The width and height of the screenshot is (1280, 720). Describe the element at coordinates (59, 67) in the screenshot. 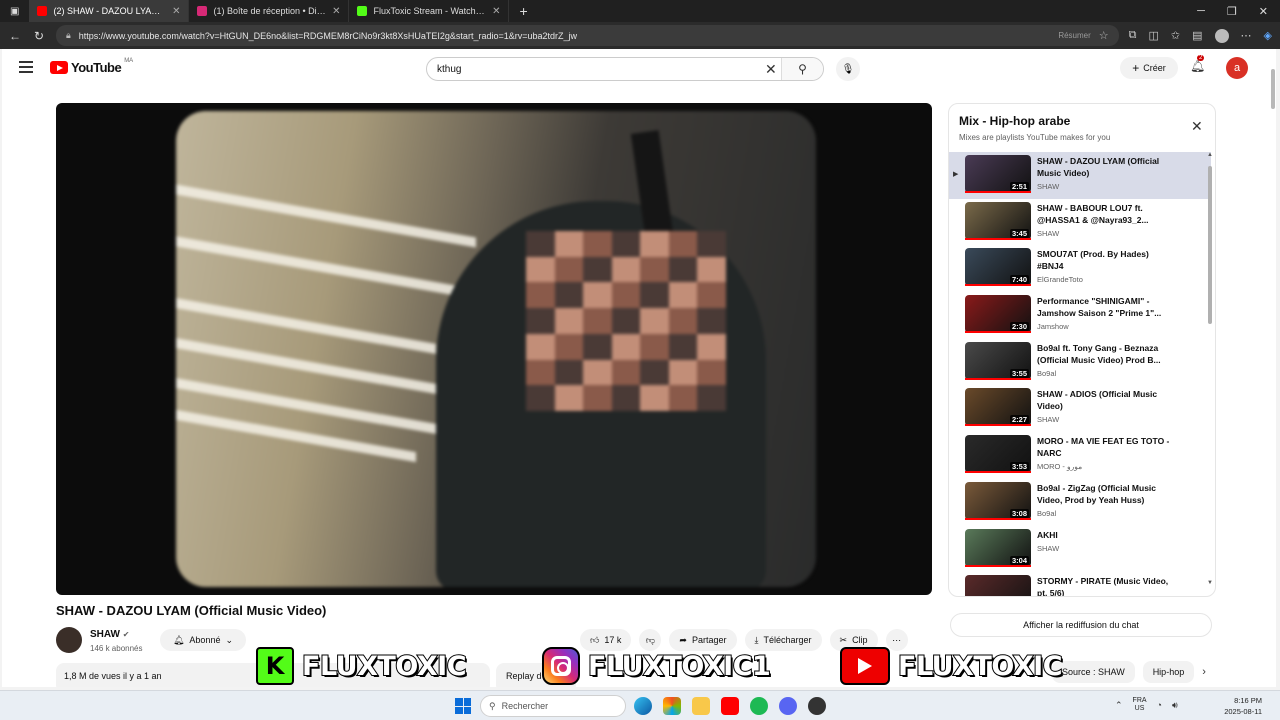

I see `youtube-play-icon` at that location.